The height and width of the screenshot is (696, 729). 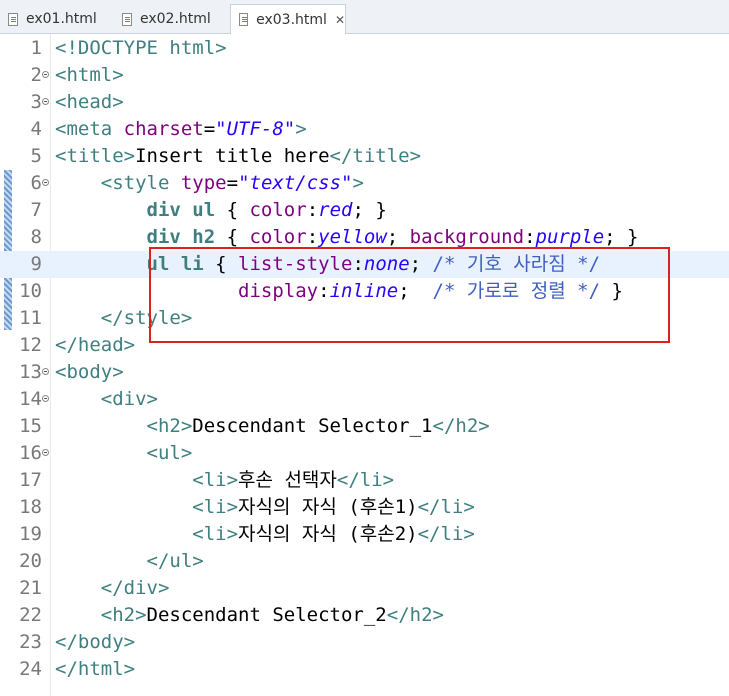 What do you see at coordinates (364, 399) in the screenshot?
I see `code-line: 14 <div>` at bounding box center [364, 399].